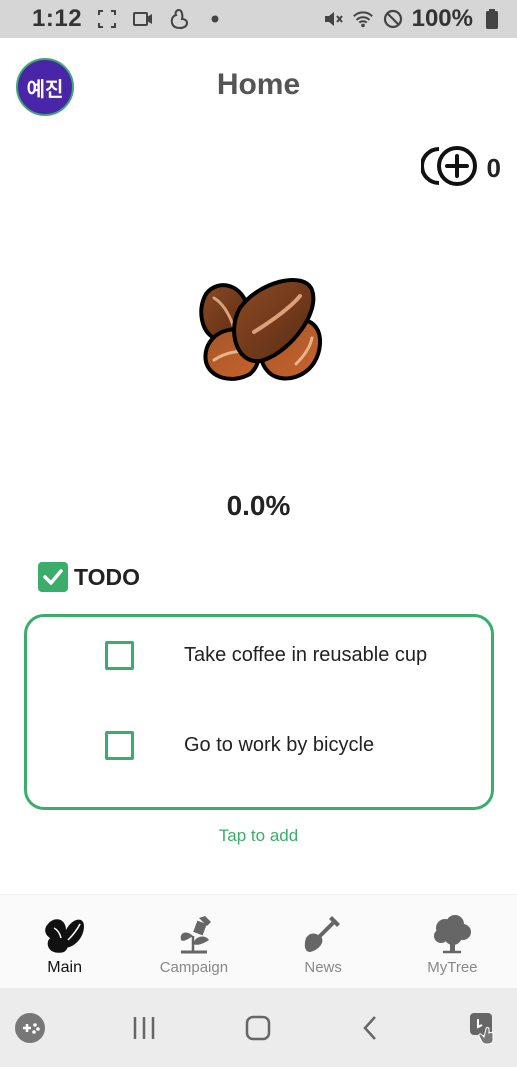  Describe the element at coordinates (258, 836) in the screenshot. I see `add-todo-button: Tap to add` at that location.